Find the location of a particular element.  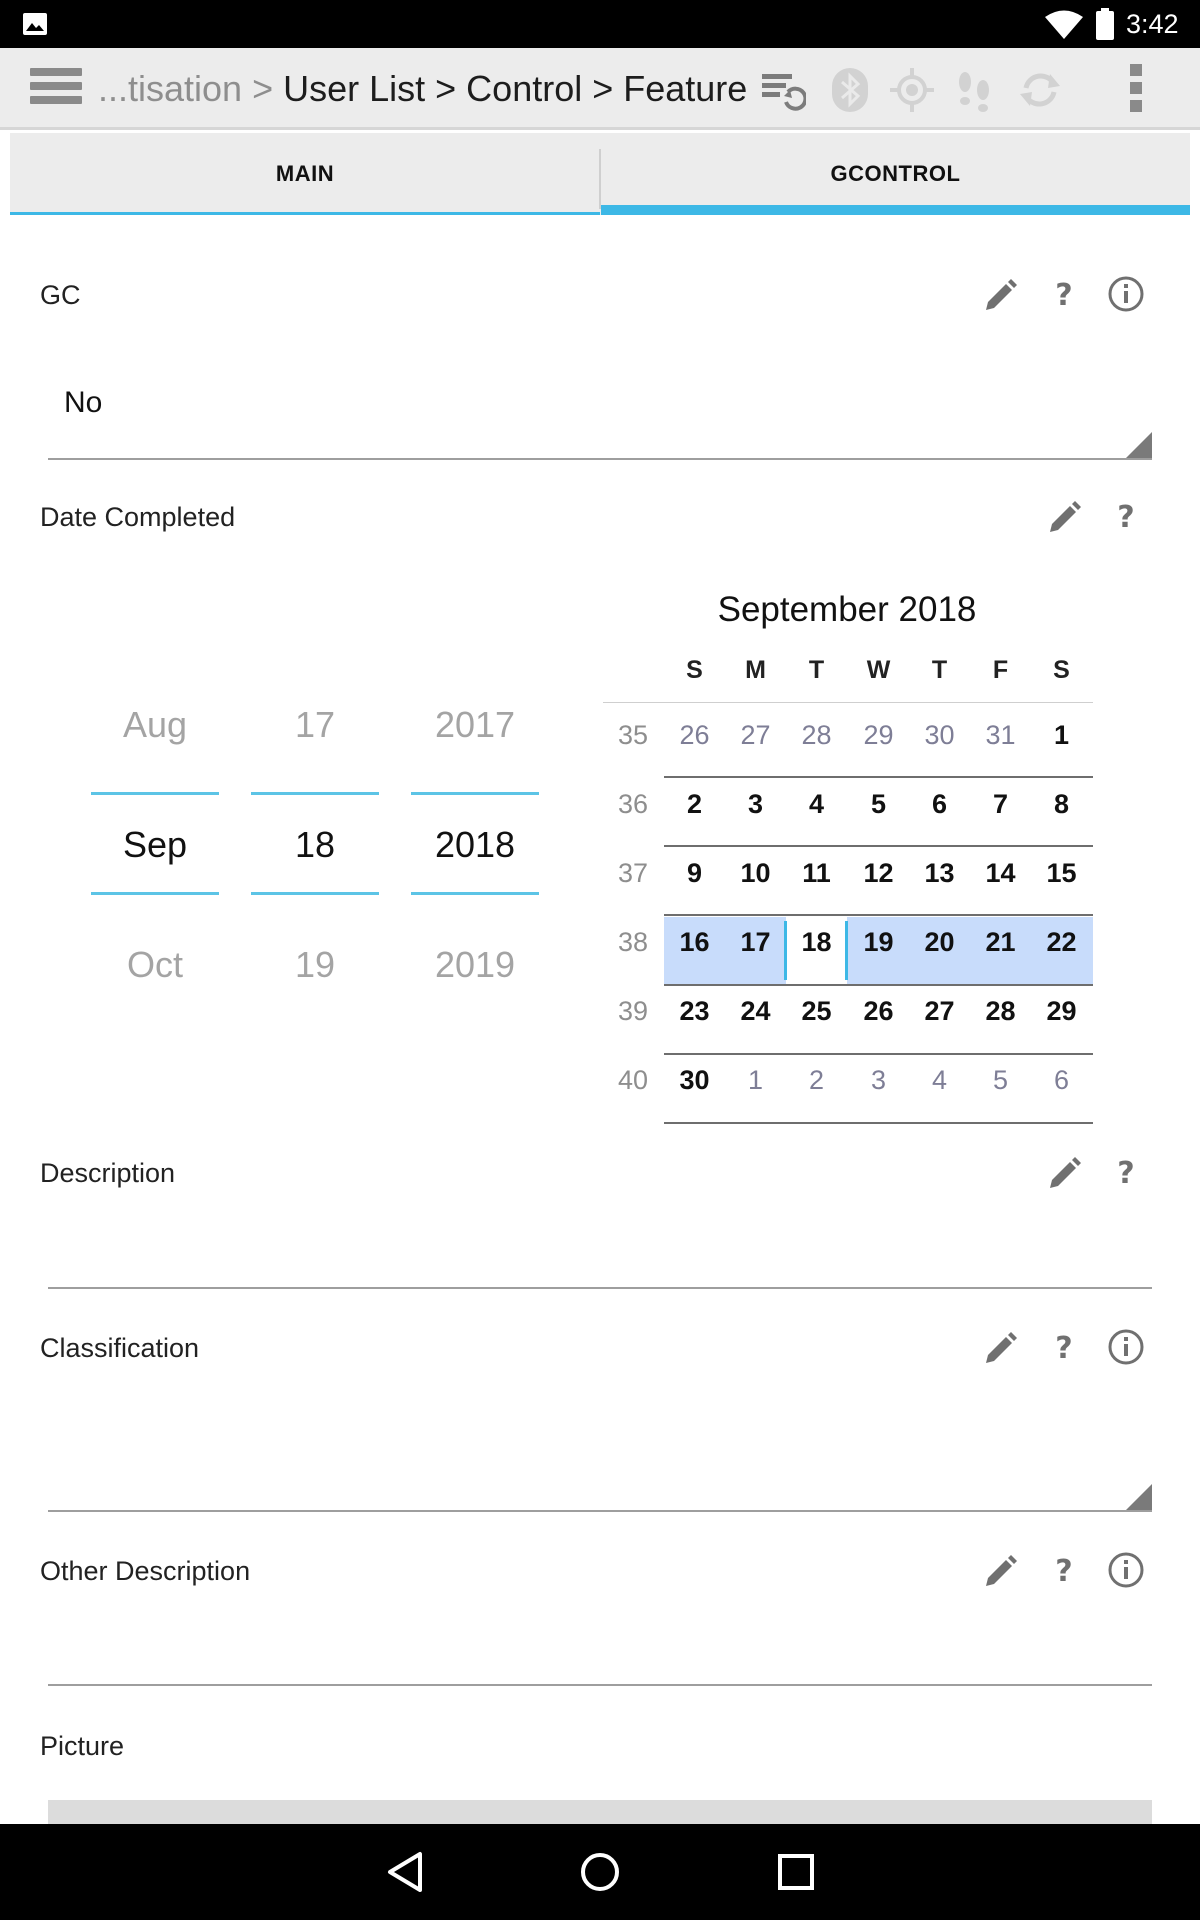

month-spinner-prev: Aug is located at coordinates (155, 725).